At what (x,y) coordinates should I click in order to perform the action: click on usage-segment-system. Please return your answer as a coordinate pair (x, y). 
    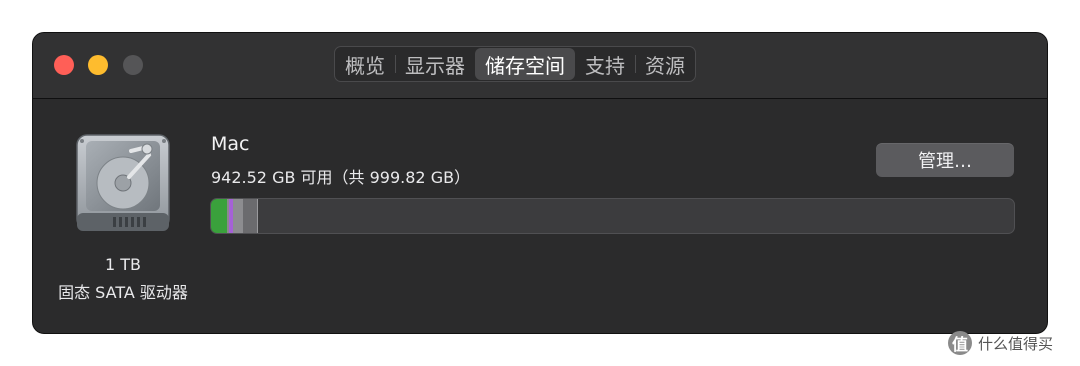
    Looking at the image, I should click on (250, 216).